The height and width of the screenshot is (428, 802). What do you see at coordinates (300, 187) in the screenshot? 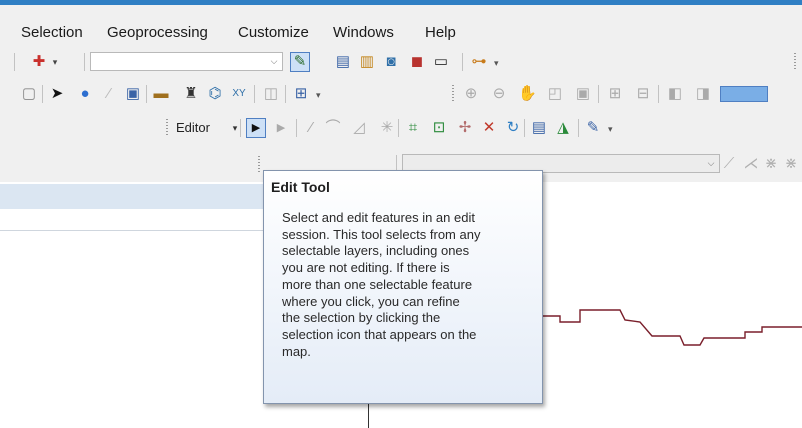
I see `tooltip-title: Edit Tool` at bounding box center [300, 187].